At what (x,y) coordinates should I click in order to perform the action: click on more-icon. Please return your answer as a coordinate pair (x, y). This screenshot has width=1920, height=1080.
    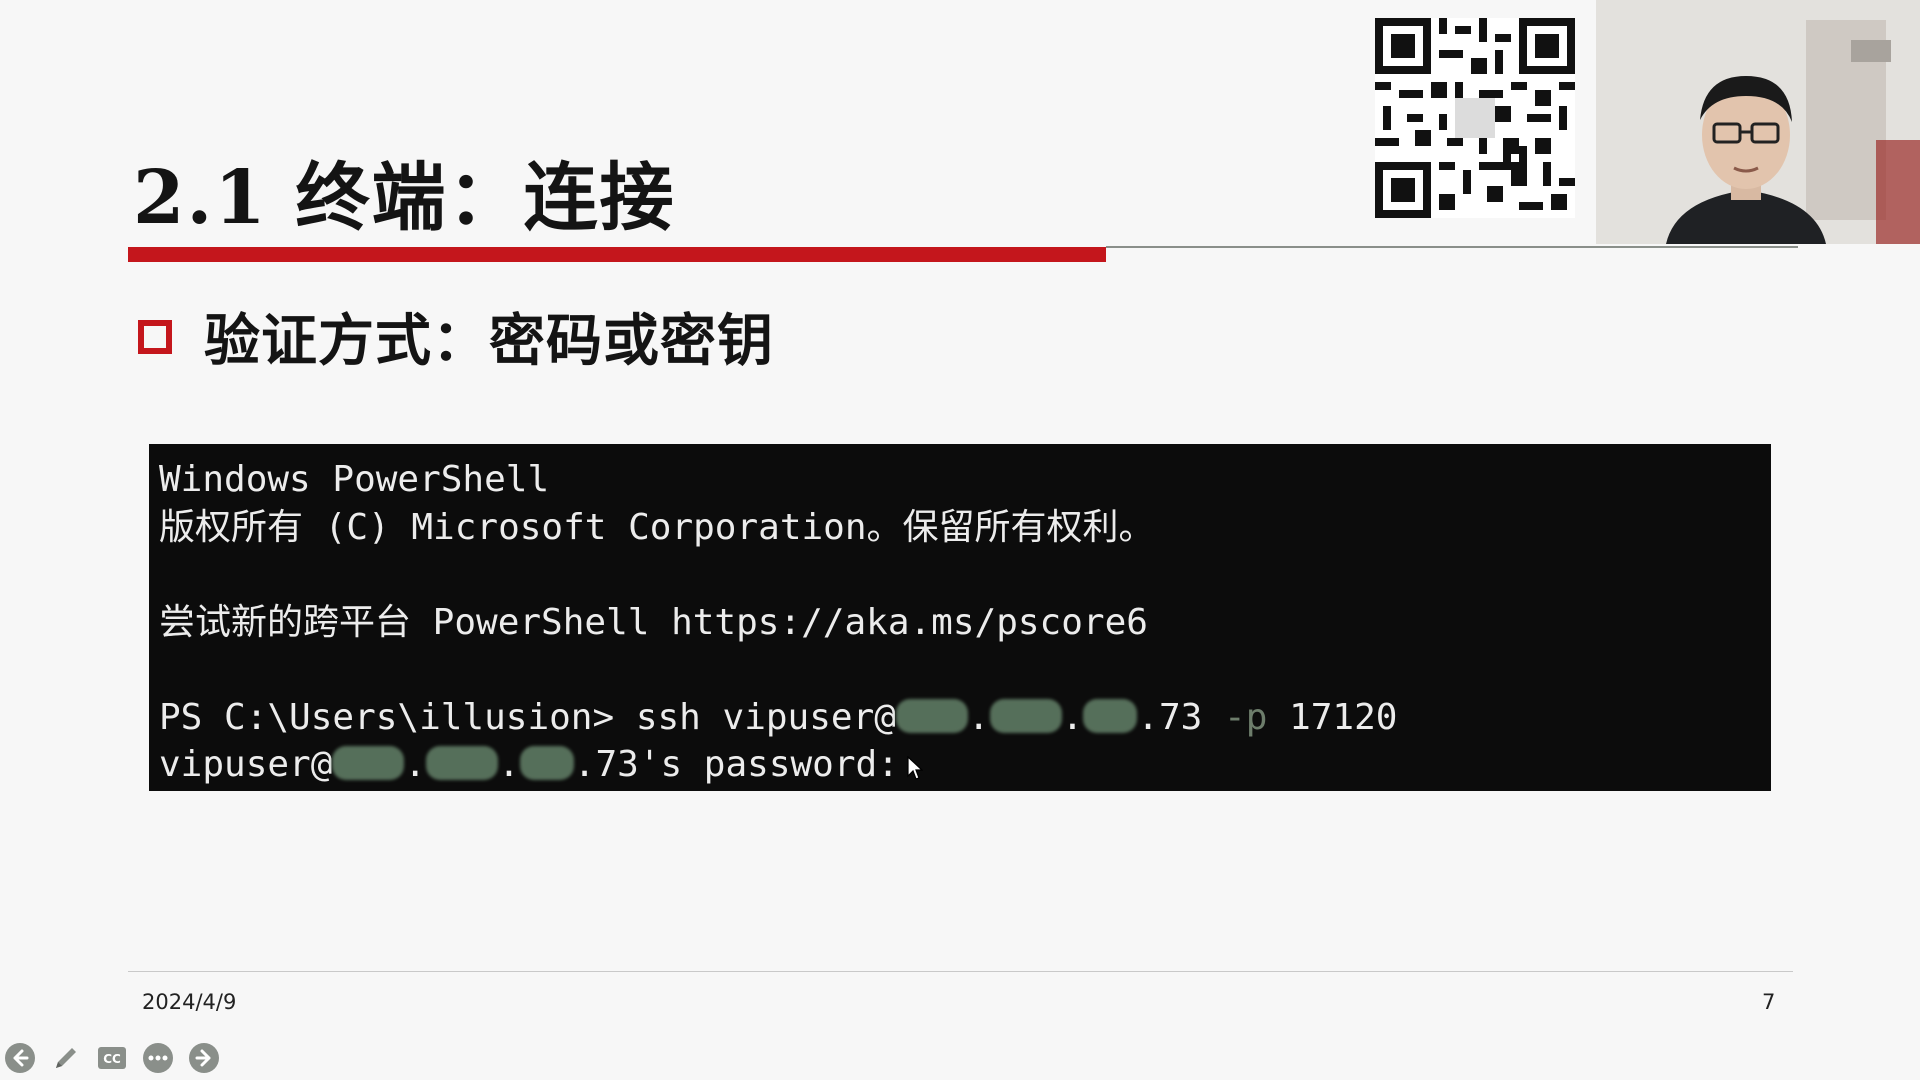
    Looking at the image, I should click on (158, 1058).